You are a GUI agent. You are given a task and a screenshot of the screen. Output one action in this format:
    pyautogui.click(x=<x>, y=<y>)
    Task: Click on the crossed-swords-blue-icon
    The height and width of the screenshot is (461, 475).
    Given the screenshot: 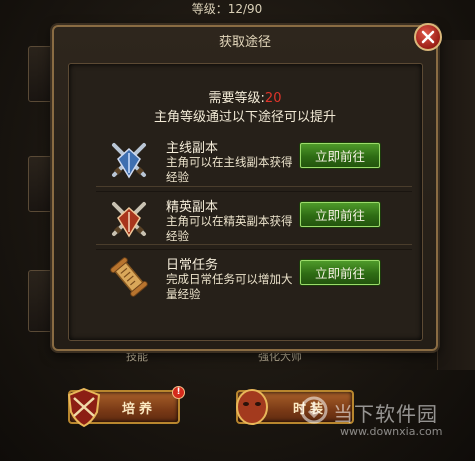 What is the action you would take?
    pyautogui.click(x=129, y=161)
    